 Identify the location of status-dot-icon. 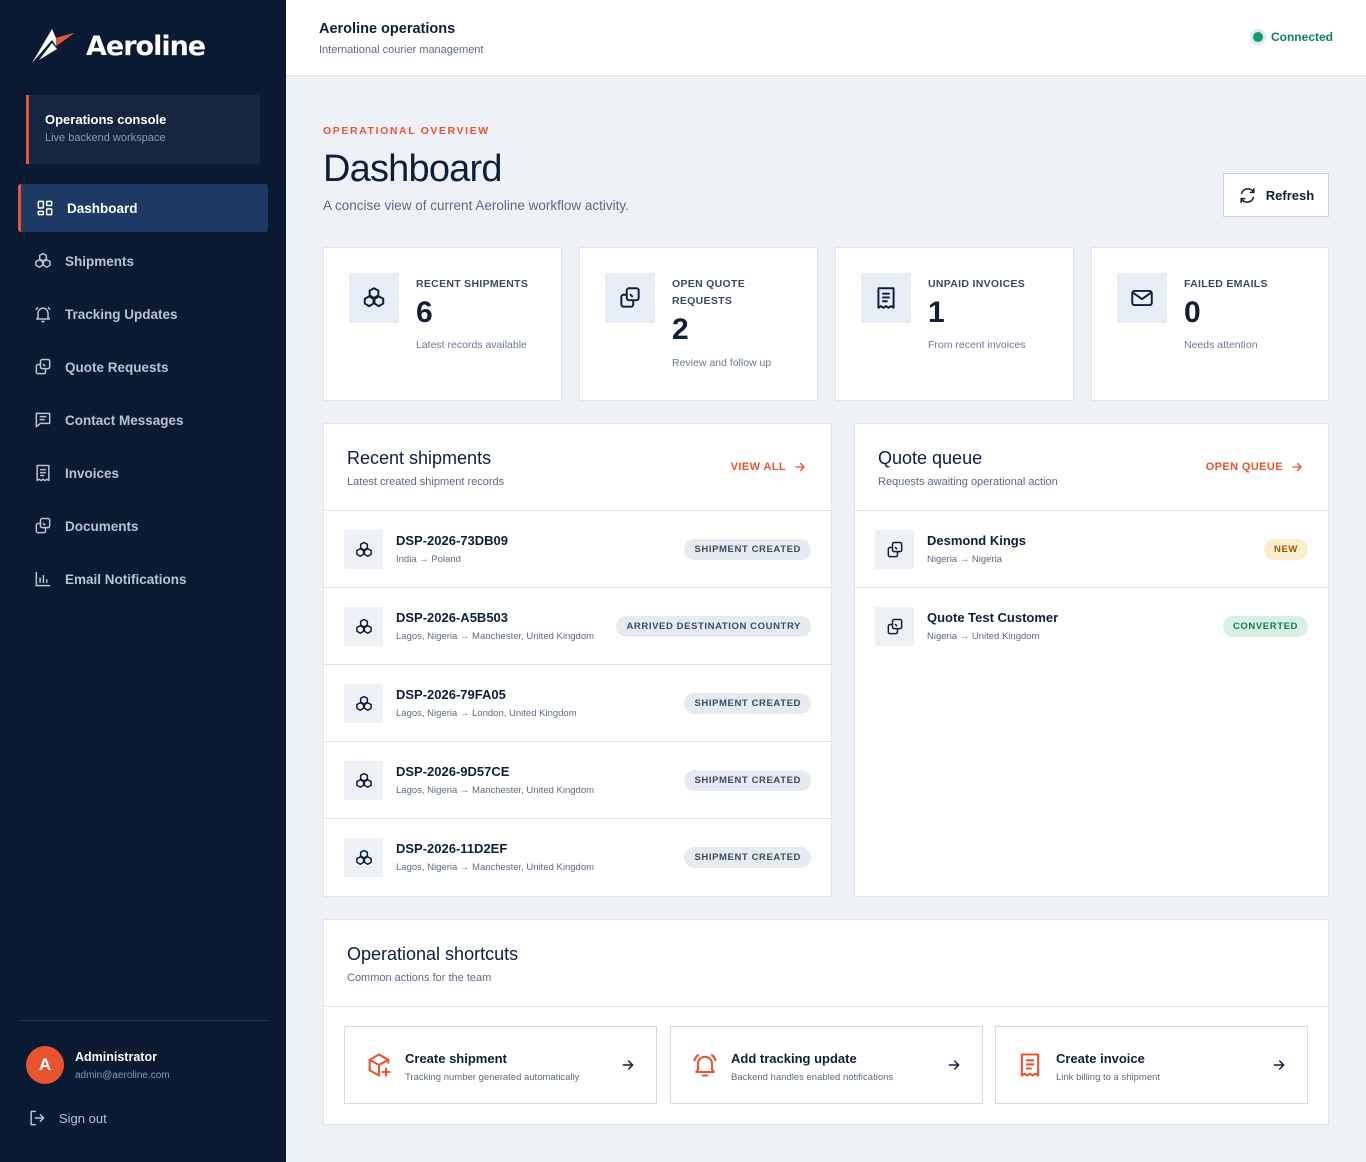
(1257, 37).